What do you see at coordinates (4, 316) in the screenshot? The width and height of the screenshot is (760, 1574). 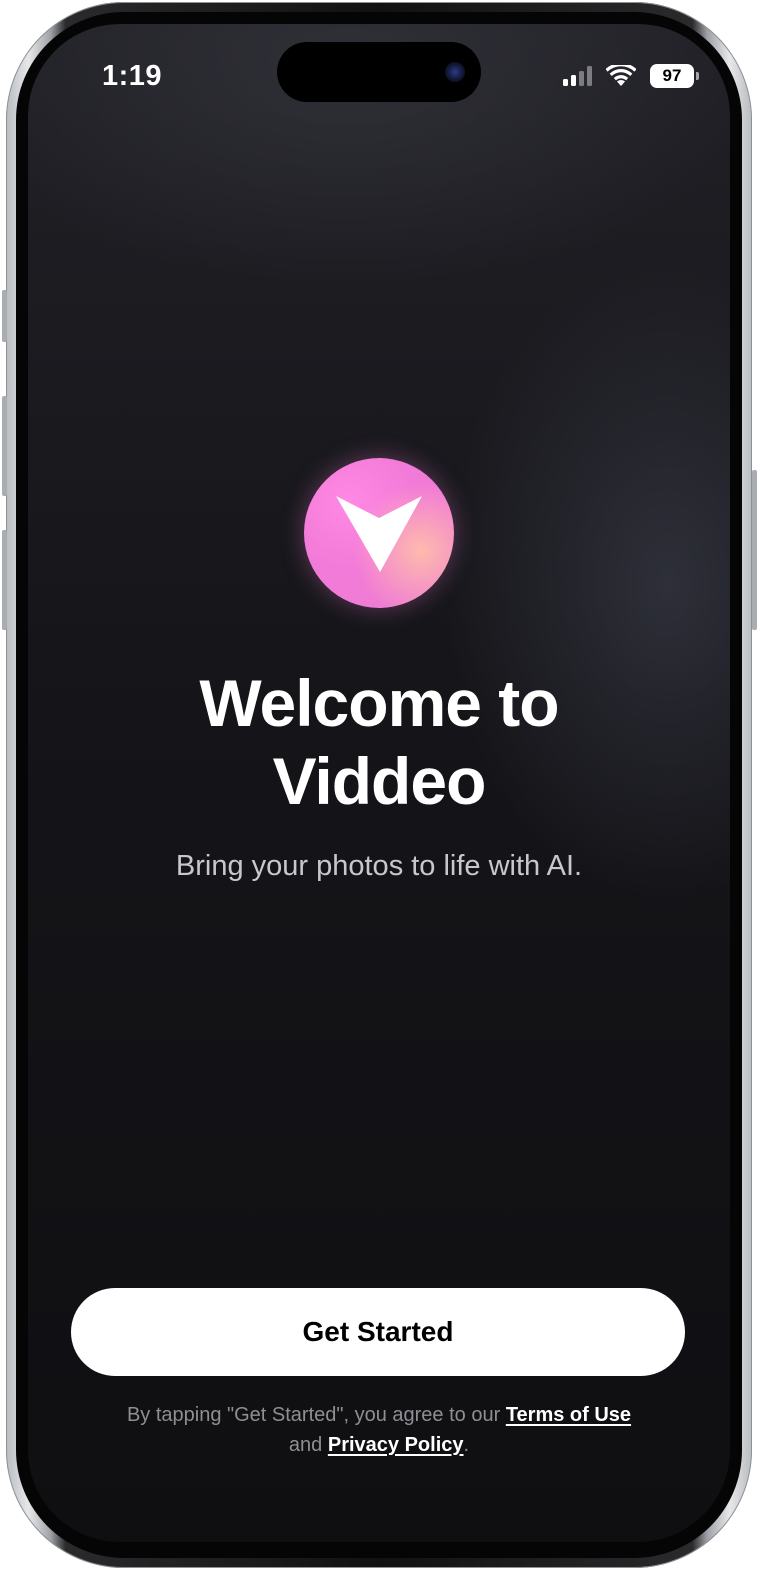 I see `silent-switch` at bounding box center [4, 316].